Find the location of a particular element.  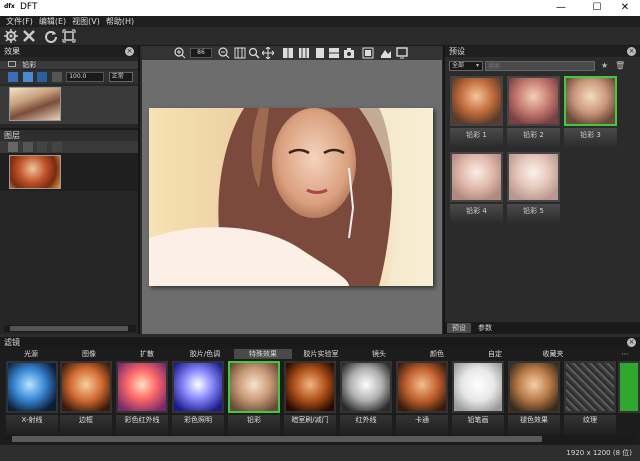

filter-thumbnail-color-light is located at coordinates (198, 387).